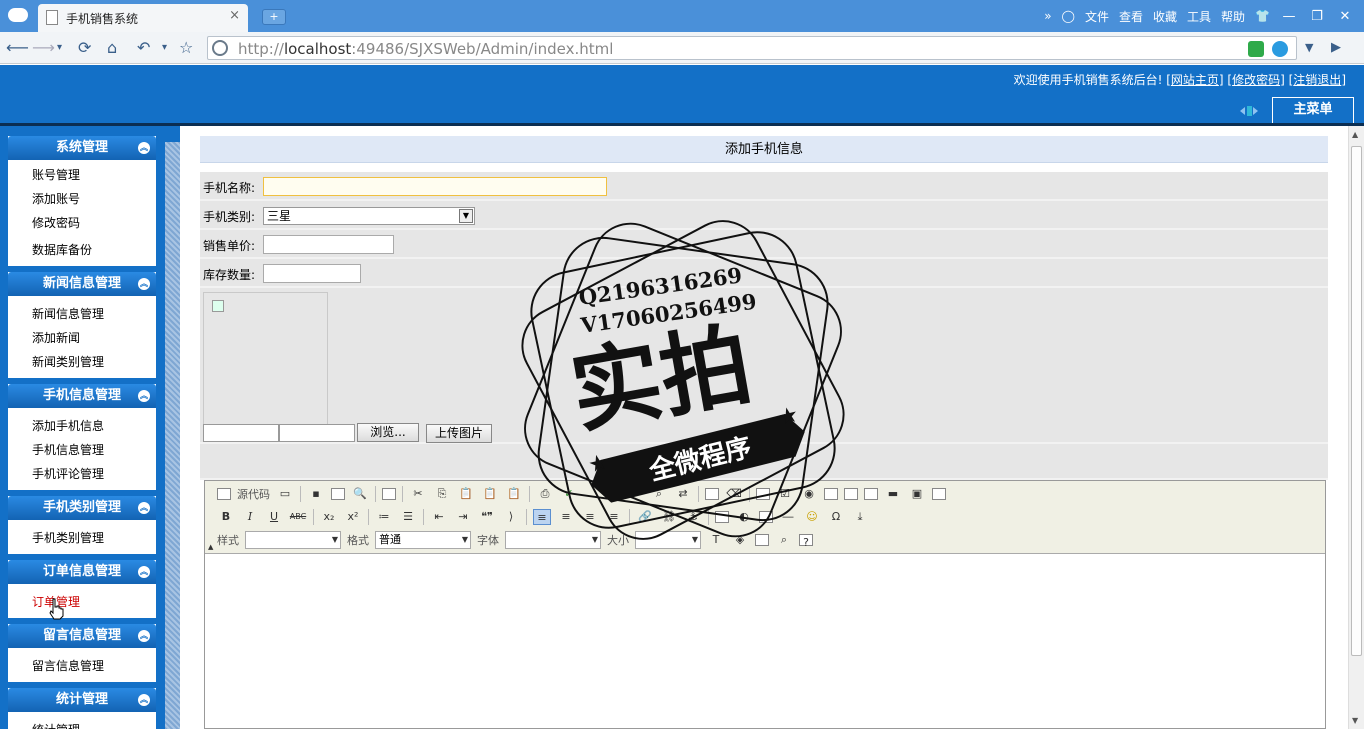 The width and height of the screenshot is (1364, 729). I want to click on anchor-icon: ⚓, so click(693, 517).